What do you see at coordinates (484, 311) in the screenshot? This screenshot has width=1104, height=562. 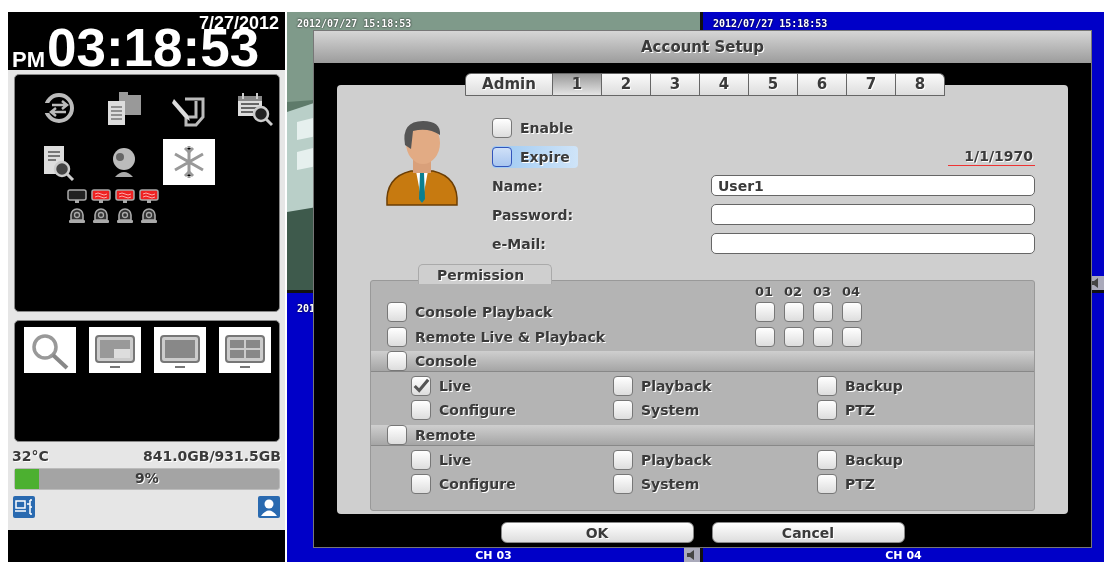 I see `checkbox-label: Console Playback` at bounding box center [484, 311].